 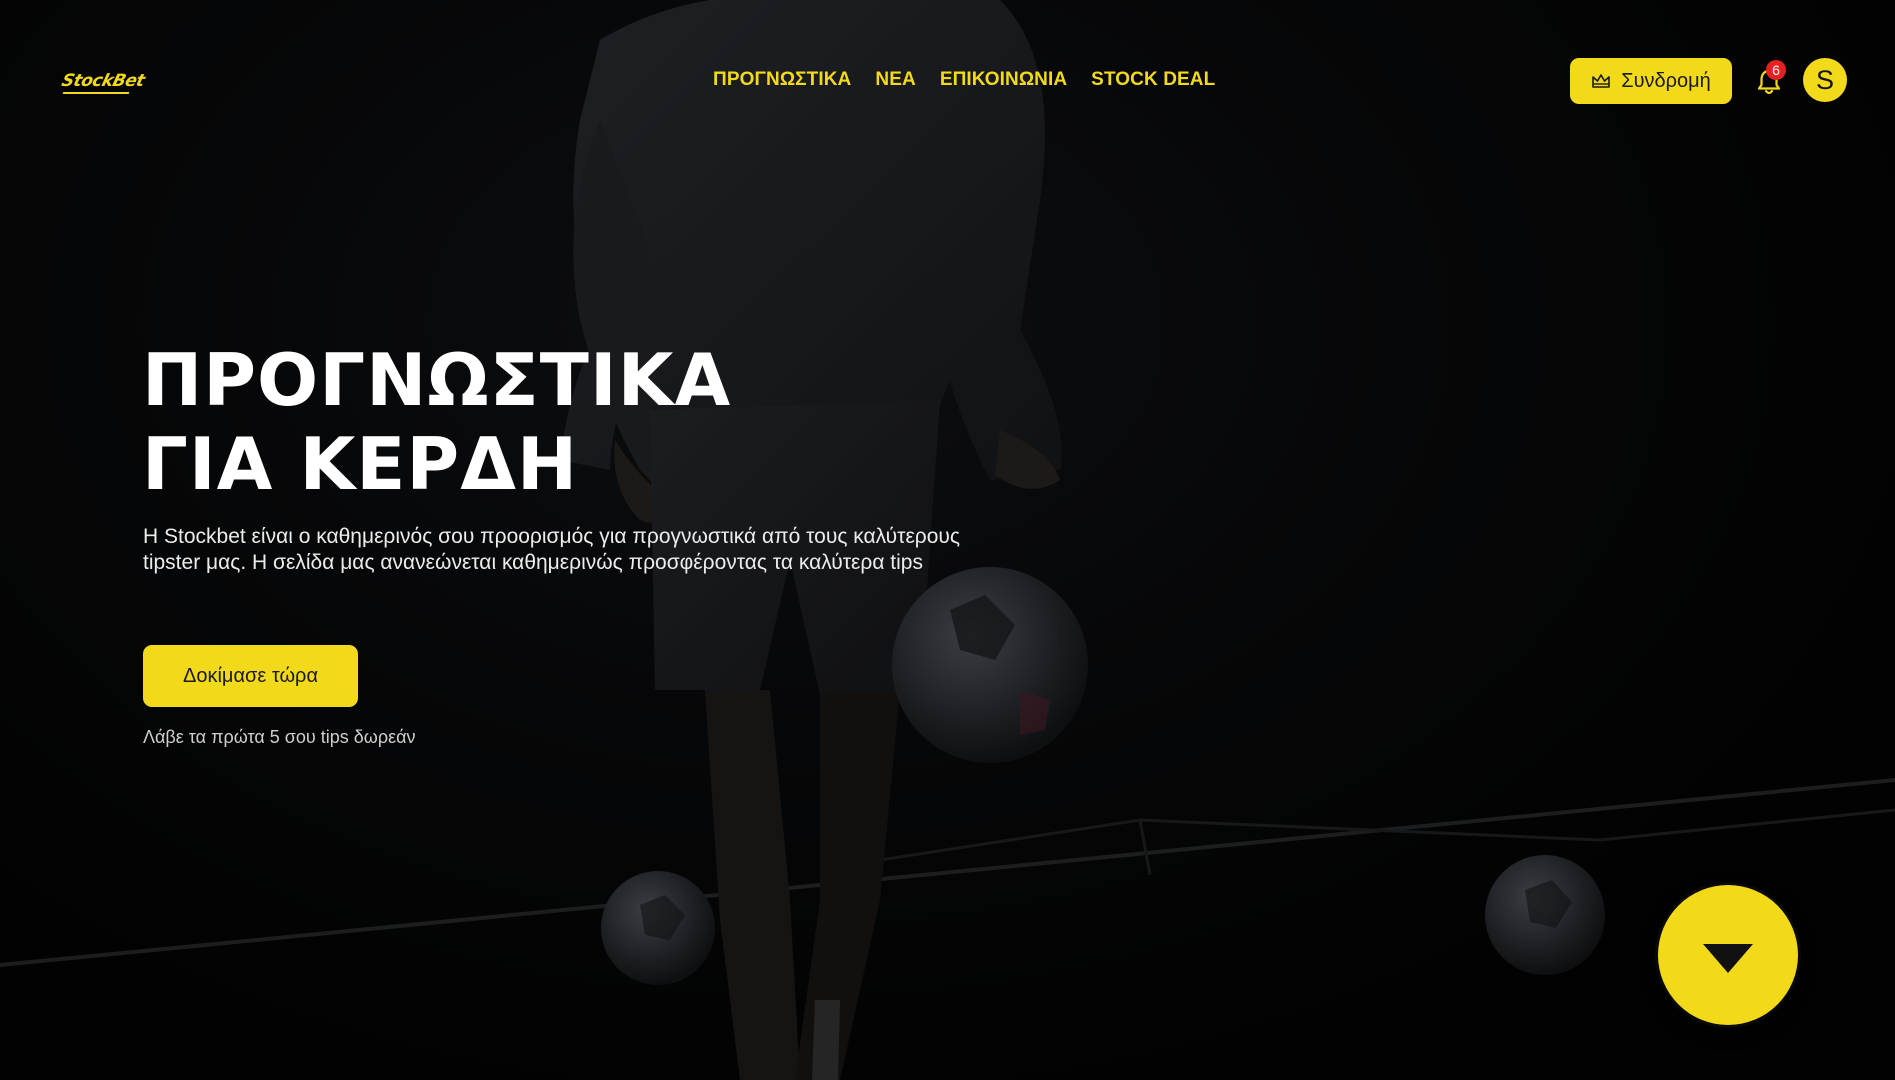 What do you see at coordinates (250, 676) in the screenshot?
I see `try-now-button: Δοκίμασε τώρα` at bounding box center [250, 676].